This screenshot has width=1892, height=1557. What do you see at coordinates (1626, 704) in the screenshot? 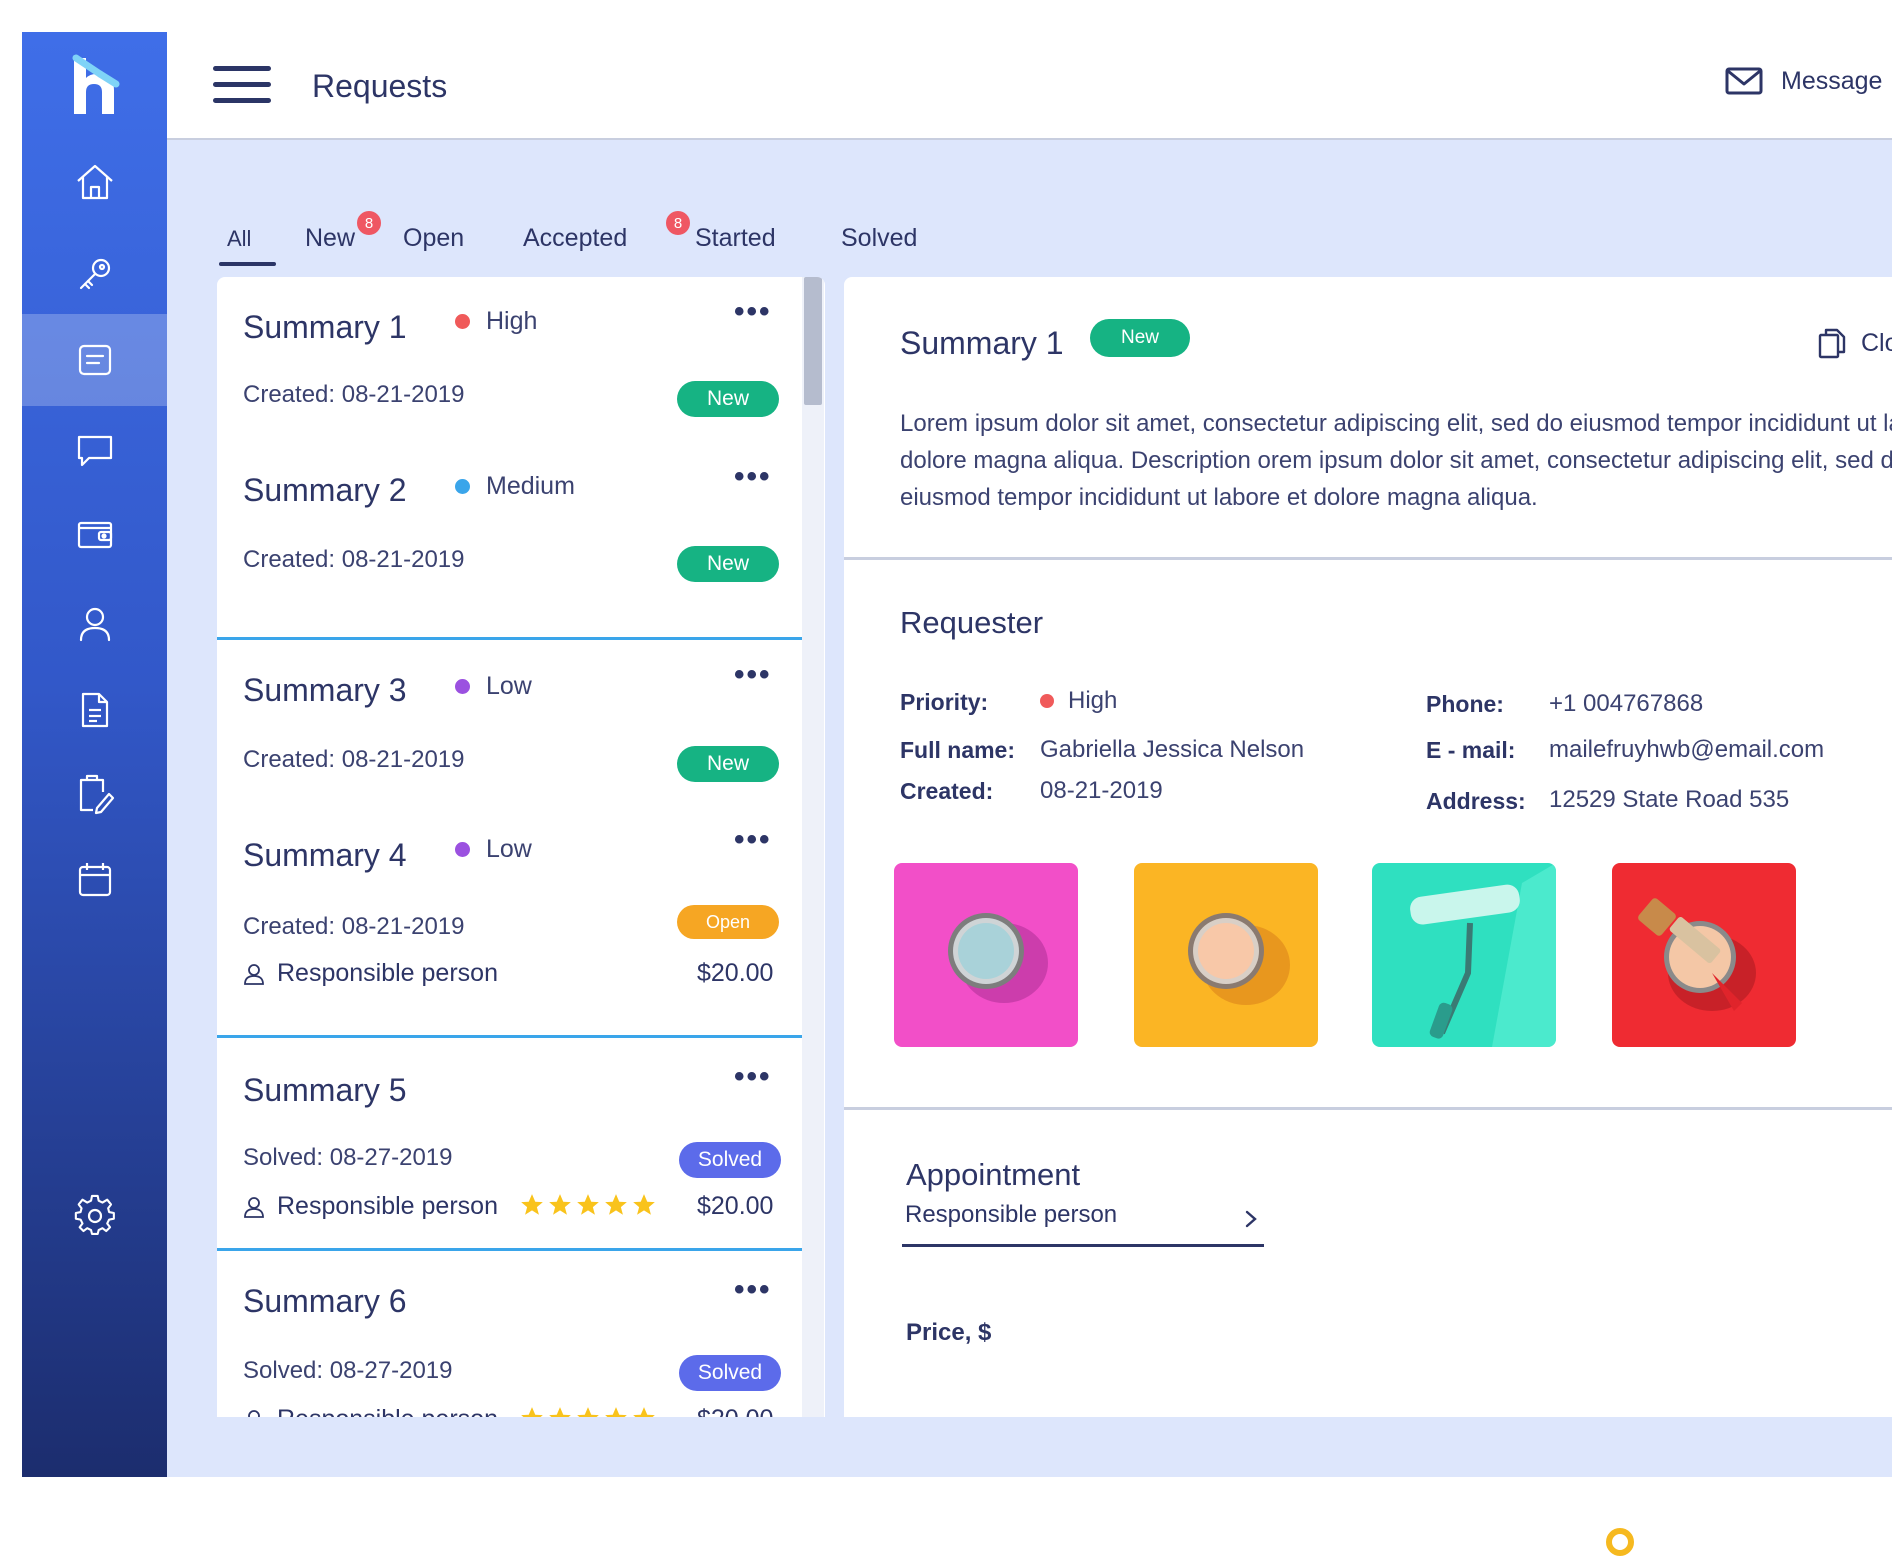
I see `phone-field-value: +1 004767868` at bounding box center [1626, 704].